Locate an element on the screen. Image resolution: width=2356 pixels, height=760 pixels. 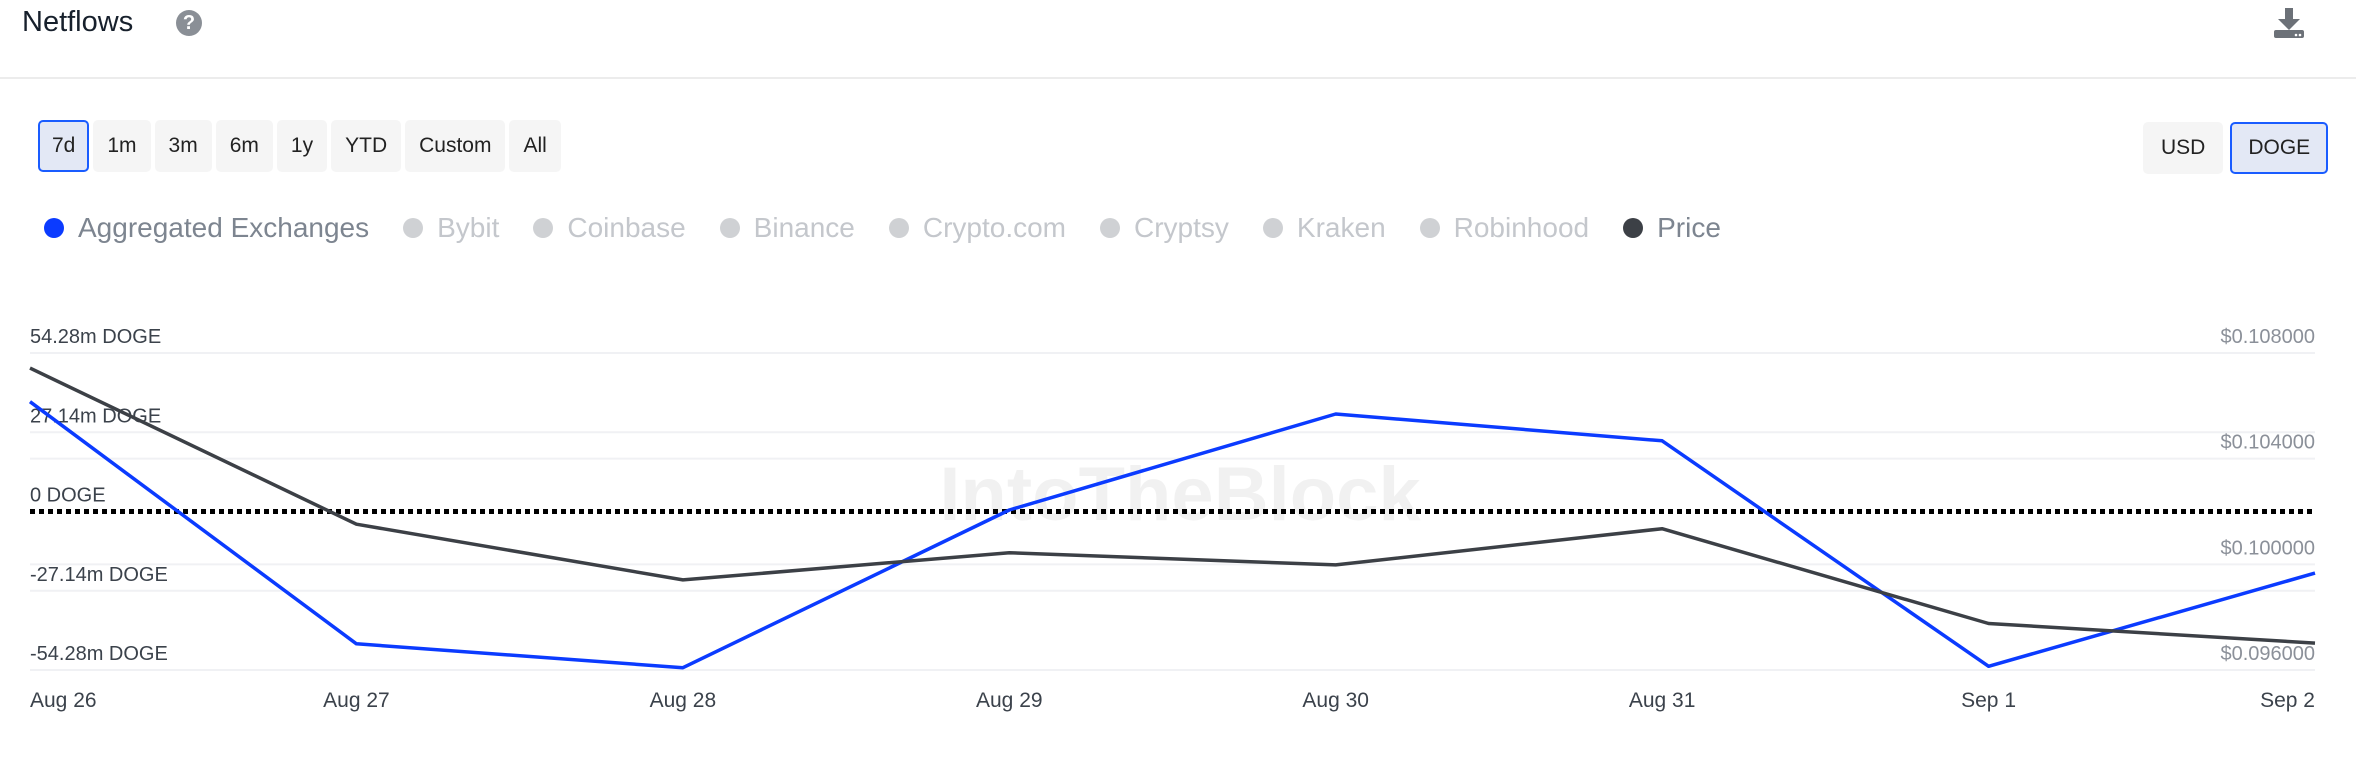
left-axis-tick-label: -27.14m DOGE is located at coordinates (99, 575).